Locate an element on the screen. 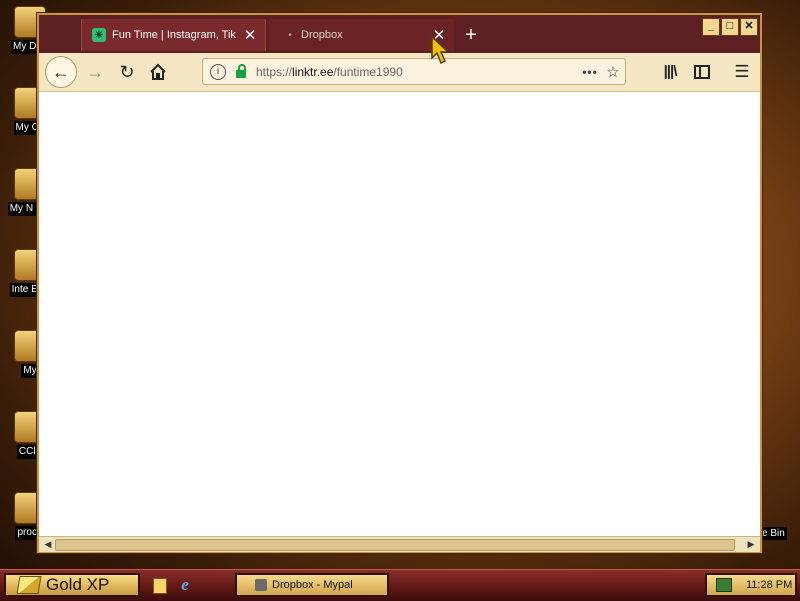 The image size is (800, 601). reload-icon: ↻ is located at coordinates (127, 72).